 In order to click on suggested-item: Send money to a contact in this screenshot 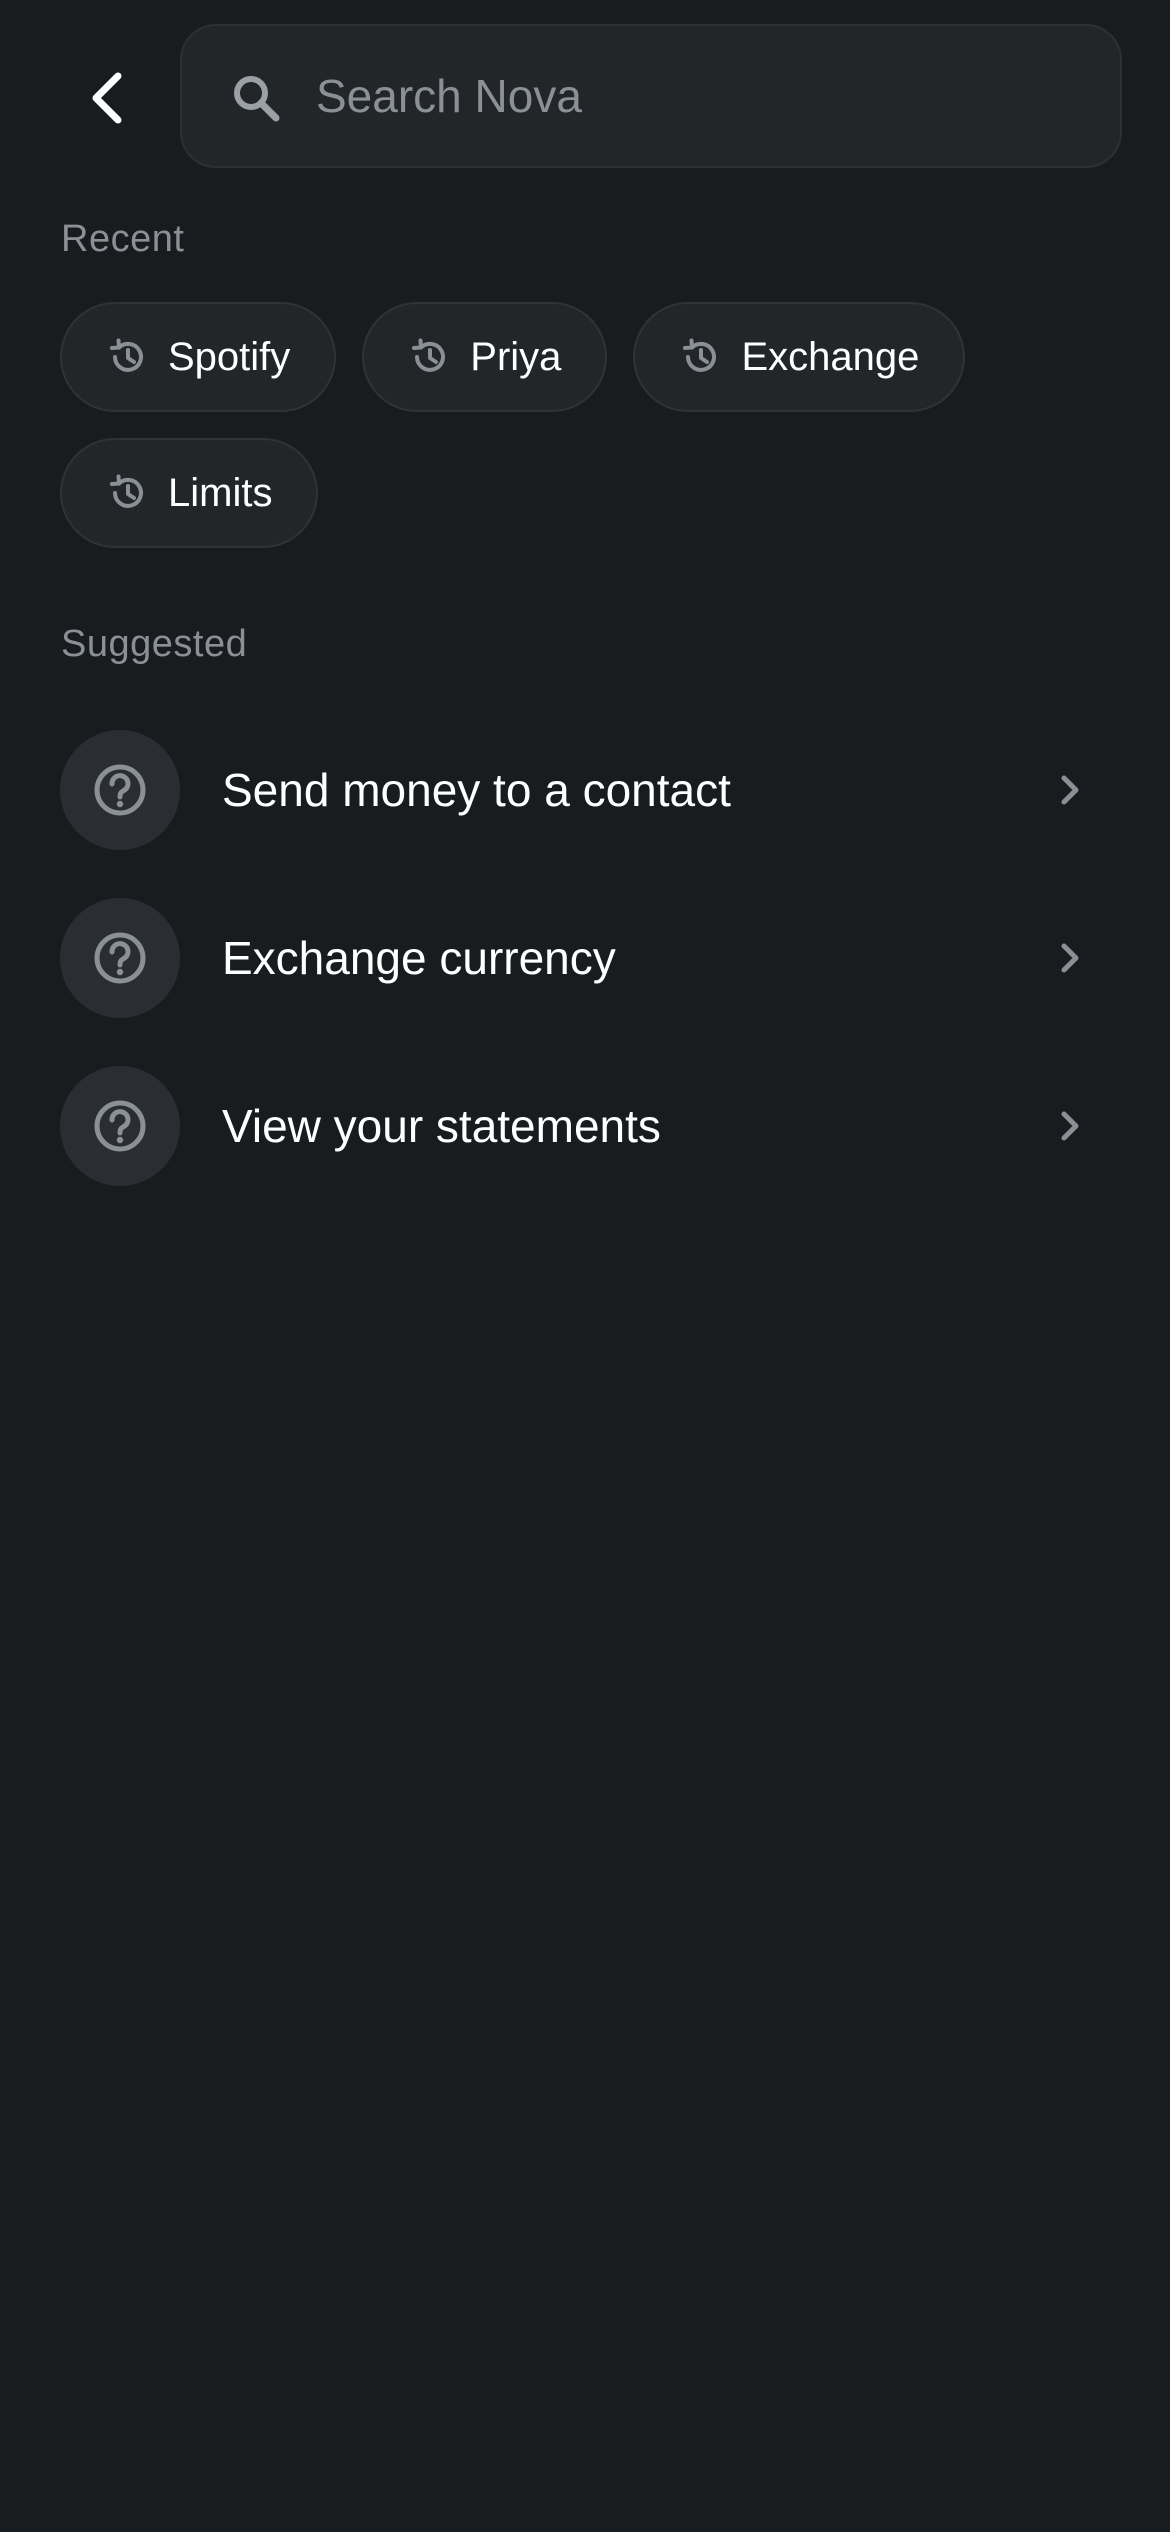, I will do `click(585, 790)`.